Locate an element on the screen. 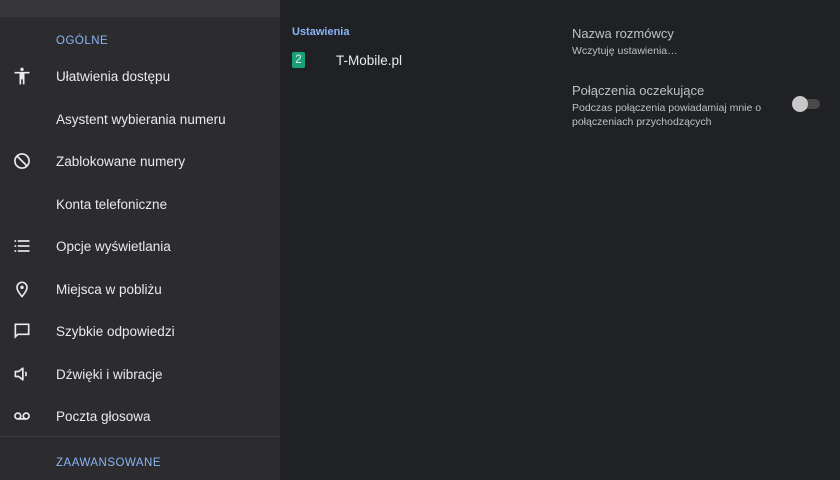 Image resolution: width=840 pixels, height=480 pixels. nav-item-quick-responses: Szybkie odpowiedzi is located at coordinates (140, 331).